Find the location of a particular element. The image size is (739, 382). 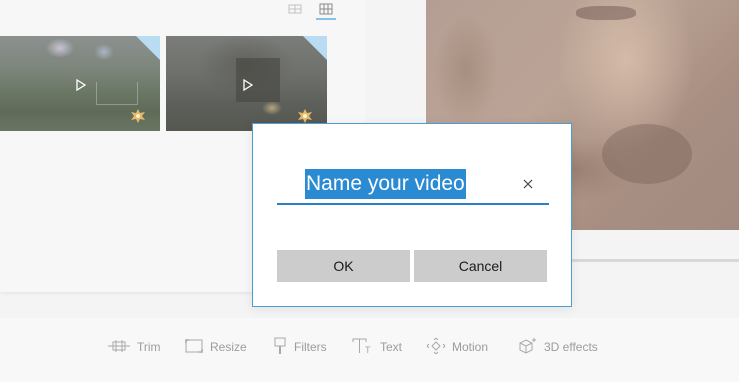

trim-label: Trim is located at coordinates (149, 347).